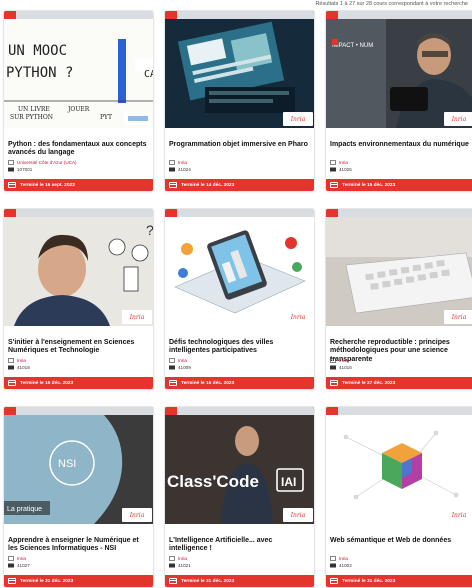 The image size is (472, 588). What do you see at coordinates (37, 51) in the screenshot?
I see `image-text: UN MOOC` at bounding box center [37, 51].